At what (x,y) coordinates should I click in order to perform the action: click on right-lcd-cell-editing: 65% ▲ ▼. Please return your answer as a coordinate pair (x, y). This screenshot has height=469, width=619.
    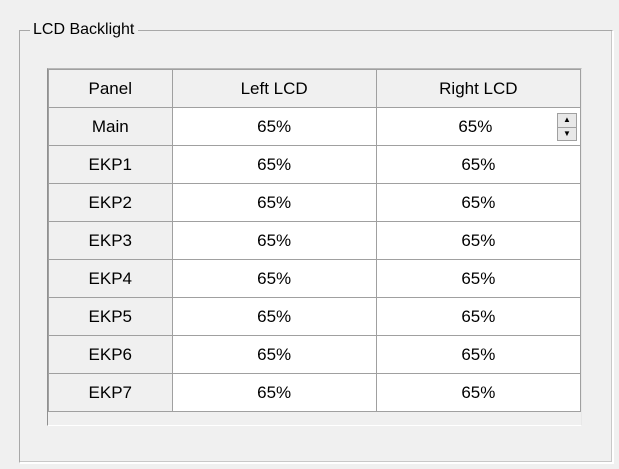
    Looking at the image, I should click on (478, 126).